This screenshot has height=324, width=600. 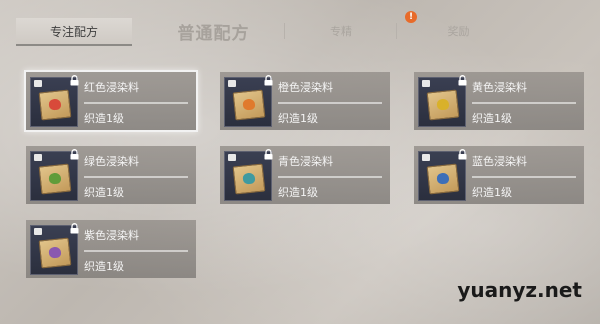 What do you see at coordinates (111, 235) in the screenshot?
I see `recipe-name: 紫色浸染料` at bounding box center [111, 235].